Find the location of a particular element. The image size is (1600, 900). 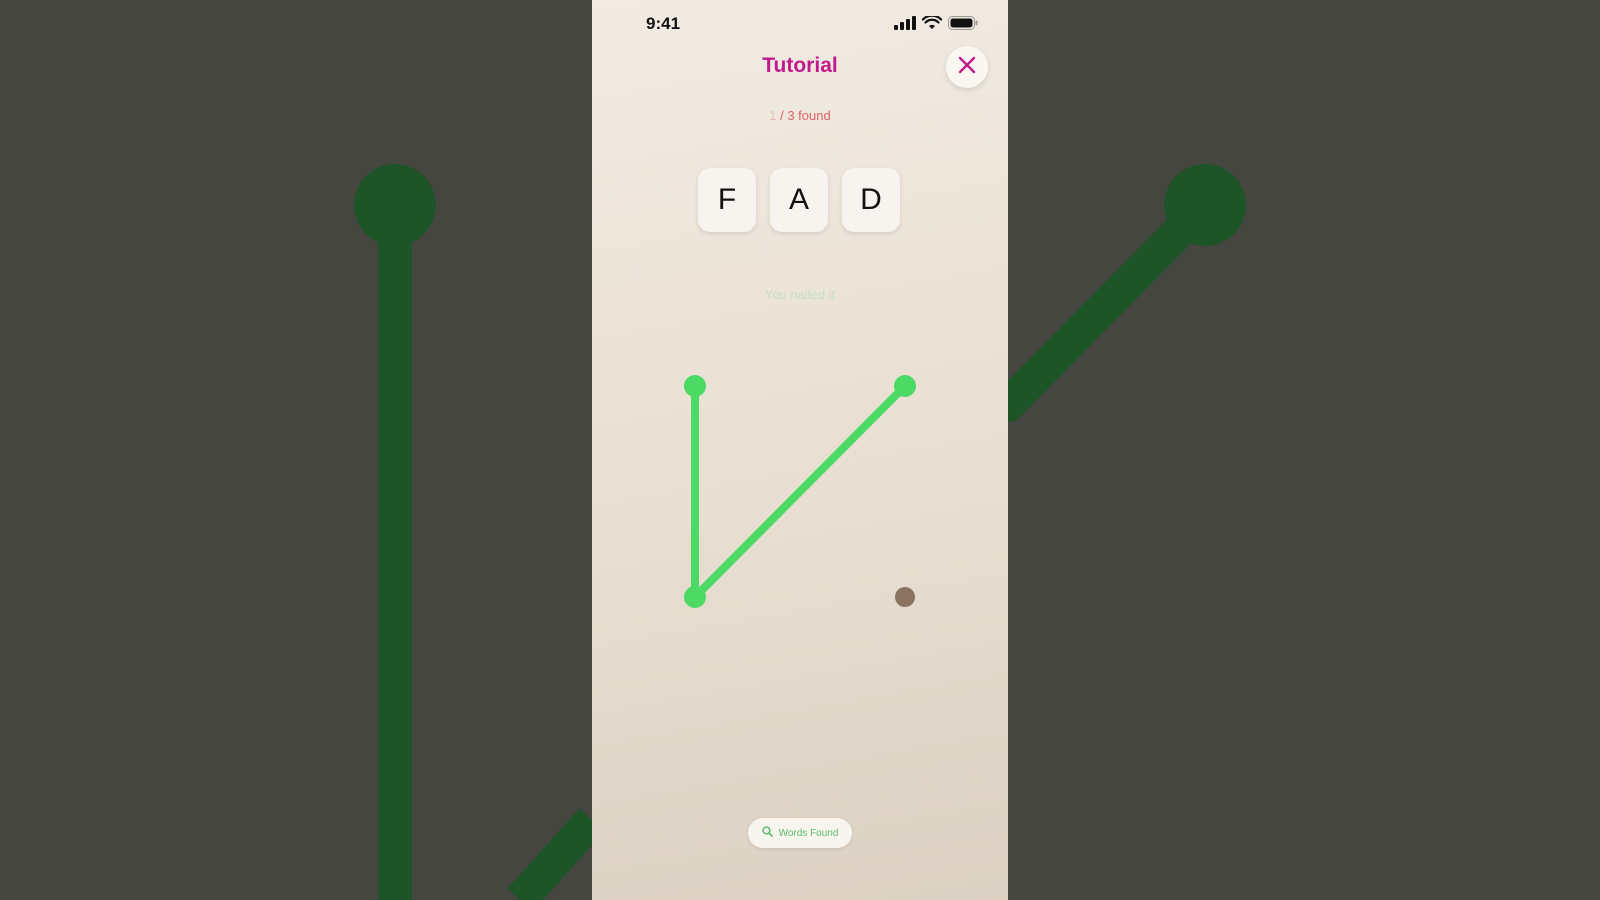

path-segment is located at coordinates (800, 491).